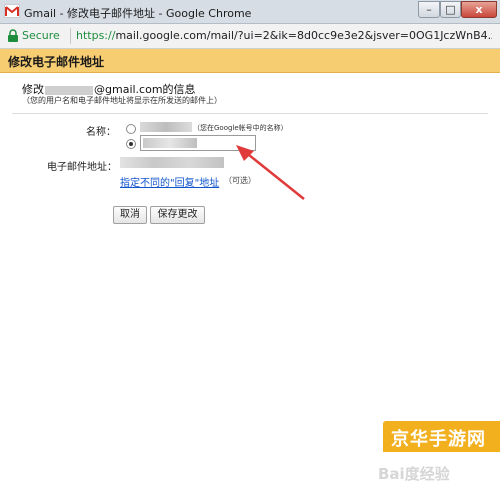 The image size is (500, 484). What do you see at coordinates (82, 167) in the screenshot?
I see `email-label: 电子邮件地址：` at bounding box center [82, 167].